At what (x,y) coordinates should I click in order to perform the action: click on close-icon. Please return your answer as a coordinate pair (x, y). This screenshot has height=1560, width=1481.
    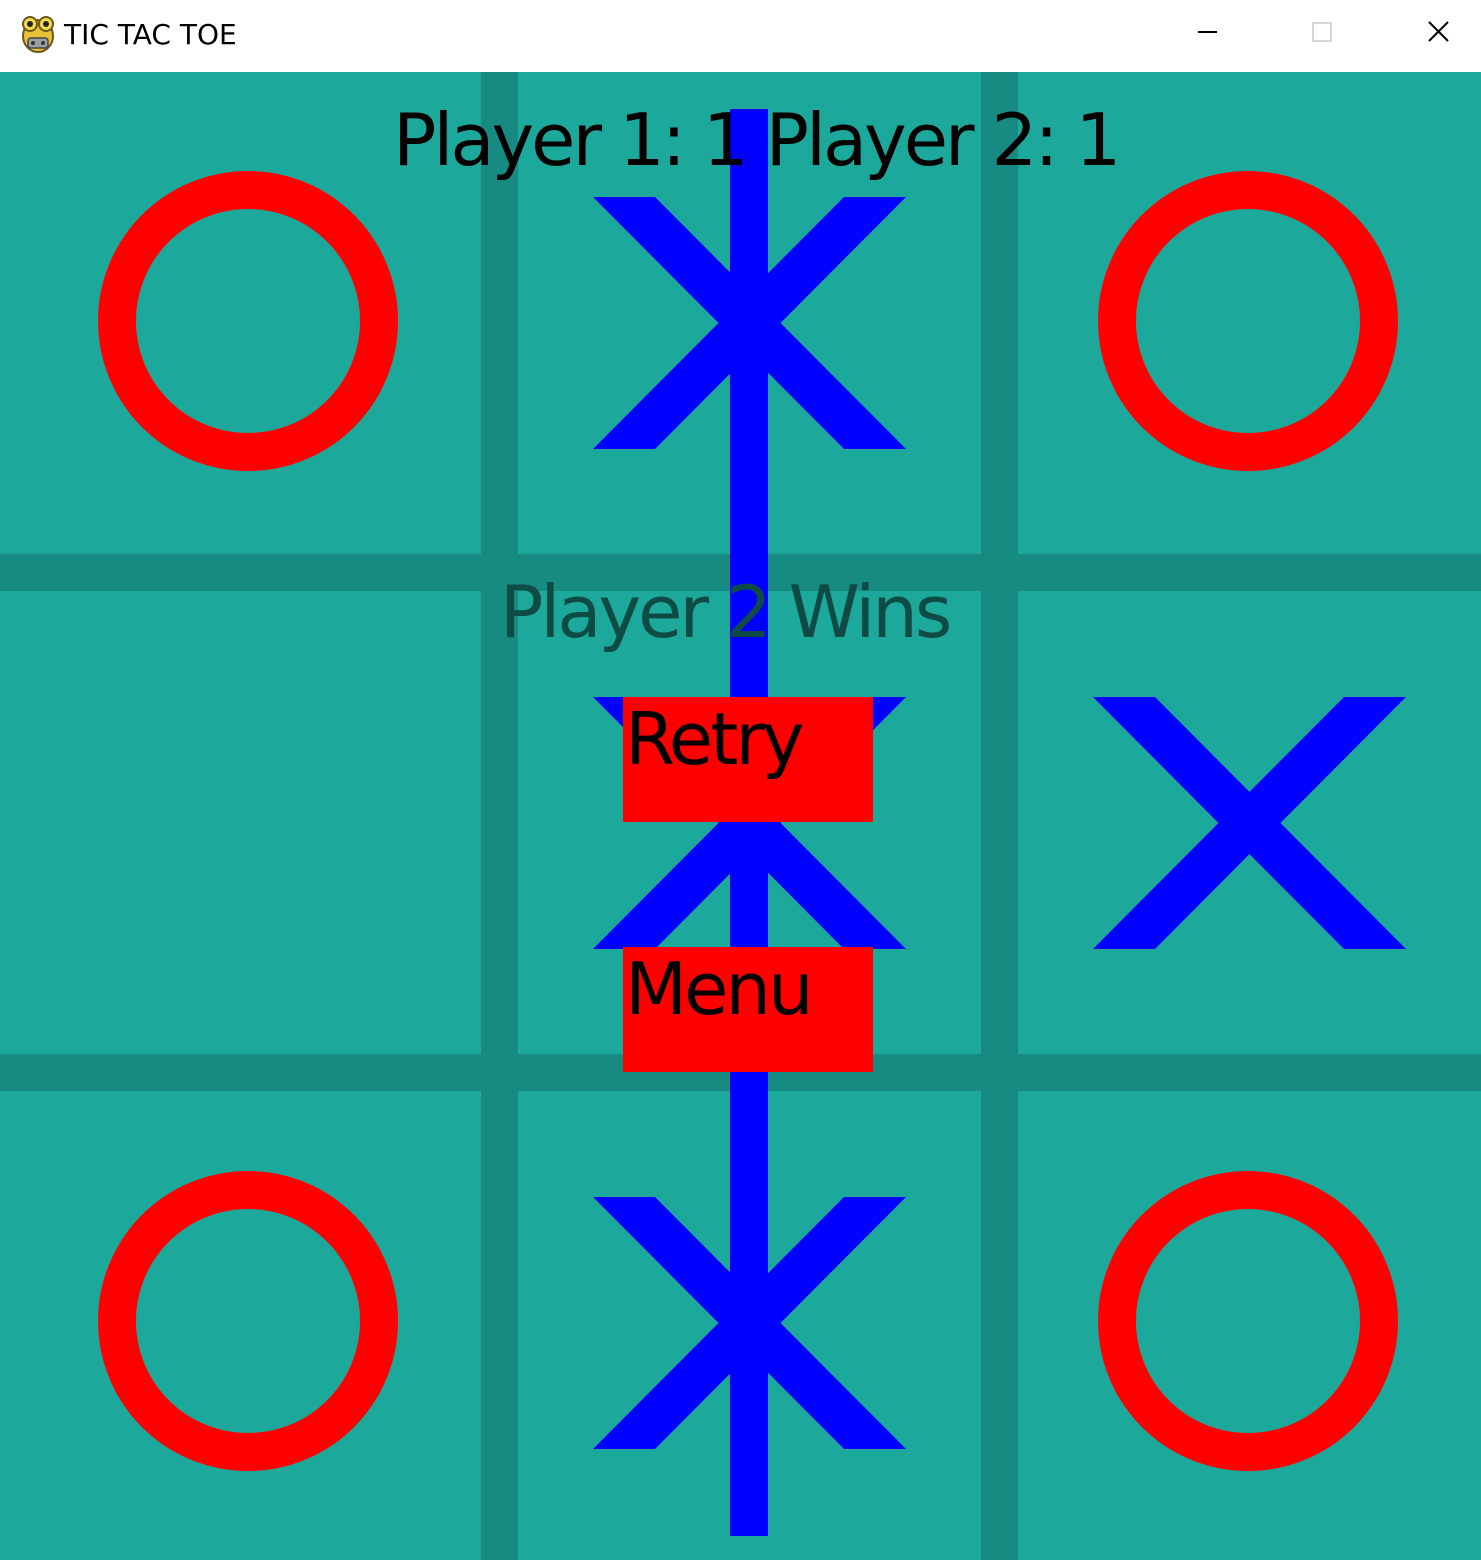
    Looking at the image, I should click on (1438, 31).